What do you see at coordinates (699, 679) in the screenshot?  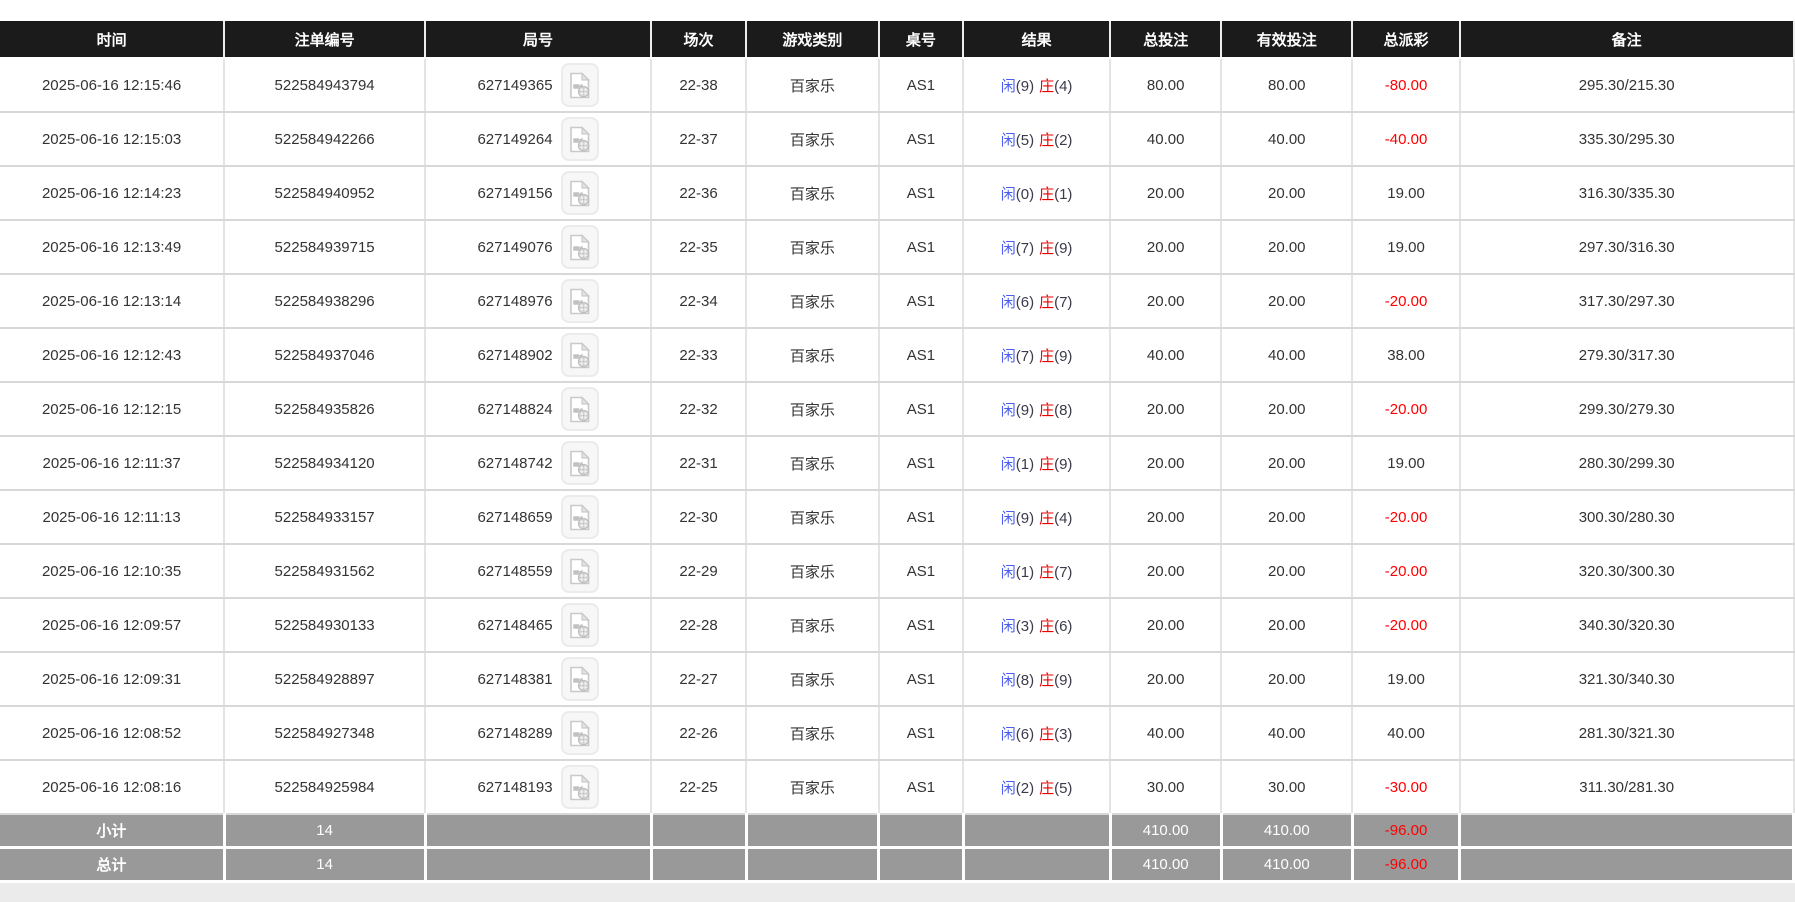 I see `cell-session: 22-27` at bounding box center [699, 679].